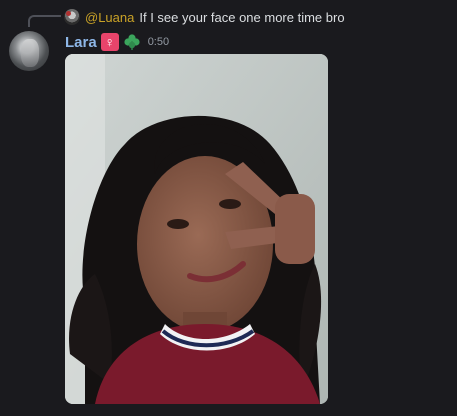 The width and height of the screenshot is (457, 416). I want to click on reply-connector, so click(44, 21).